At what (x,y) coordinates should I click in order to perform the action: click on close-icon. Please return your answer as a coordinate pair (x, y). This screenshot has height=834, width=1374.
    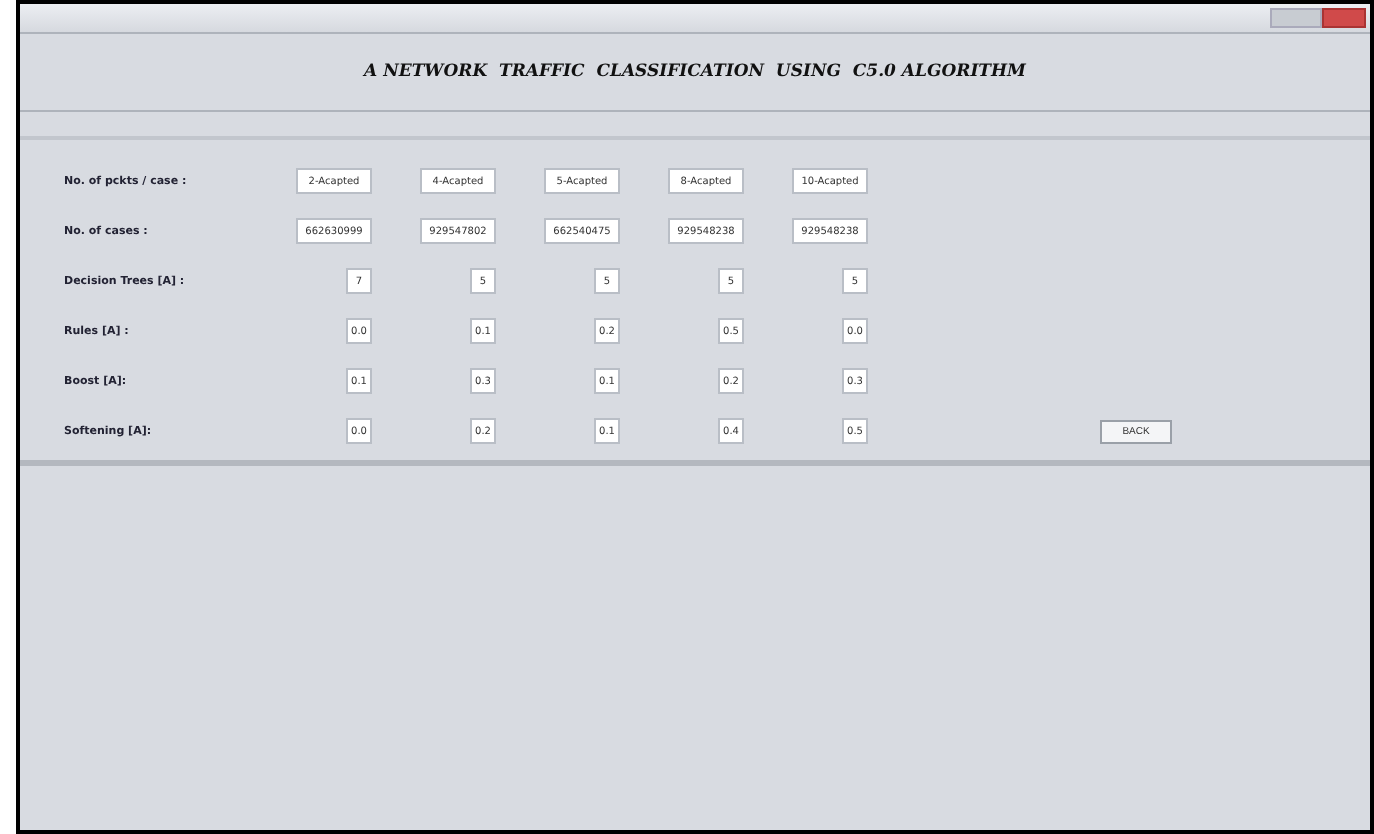
    Looking at the image, I should click on (1344, 18).